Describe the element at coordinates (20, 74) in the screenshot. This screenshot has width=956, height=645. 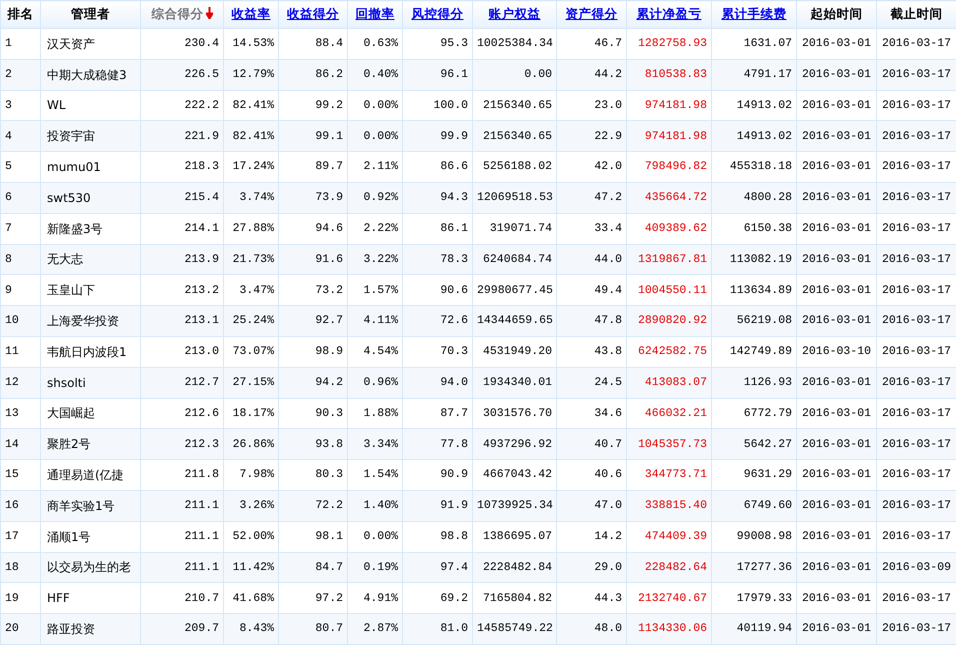
I see `table-cell: 2` at that location.